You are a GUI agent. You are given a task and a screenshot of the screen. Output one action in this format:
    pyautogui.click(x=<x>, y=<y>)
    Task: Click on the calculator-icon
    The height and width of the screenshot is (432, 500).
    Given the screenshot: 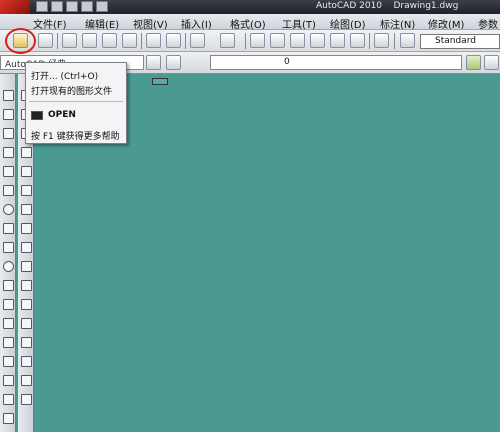 What is the action you would take?
    pyautogui.click(x=357, y=40)
    